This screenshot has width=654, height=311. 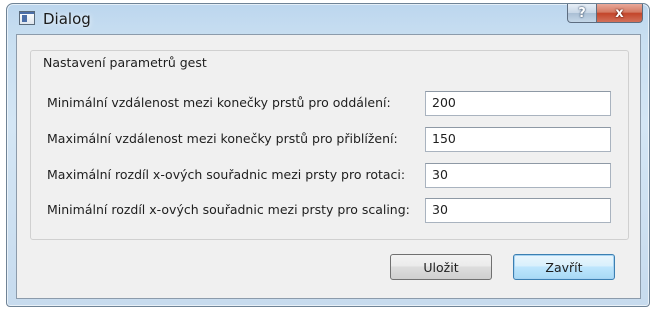 I want to click on help-icon: ?, so click(x=582, y=13).